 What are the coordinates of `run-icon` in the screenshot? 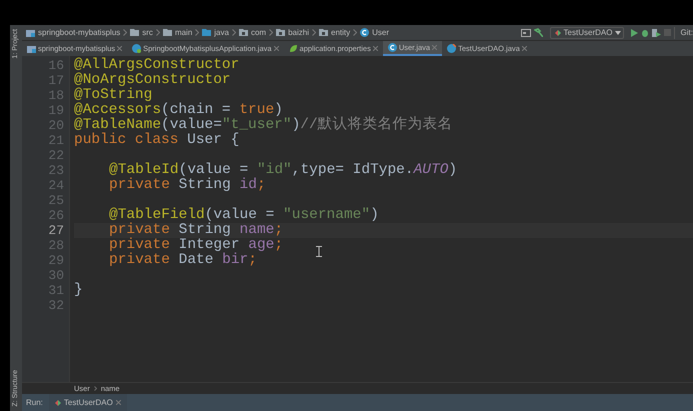 It's located at (634, 32).